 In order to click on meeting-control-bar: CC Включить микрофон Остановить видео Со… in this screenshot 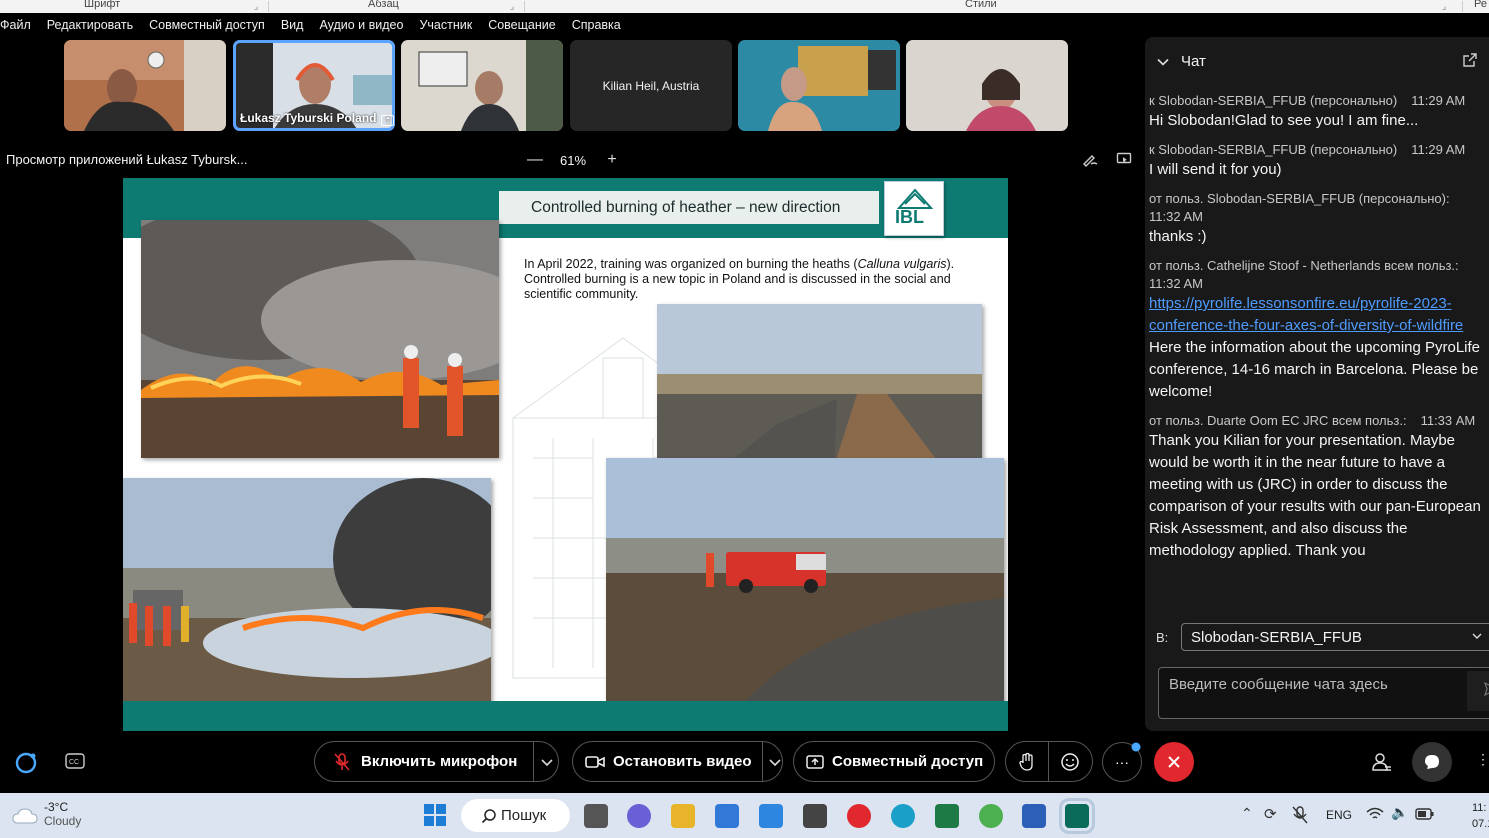, I will do `click(744, 762)`.